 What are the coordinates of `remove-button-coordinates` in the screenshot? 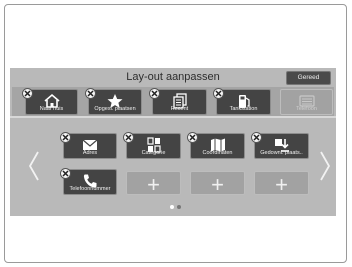 It's located at (192, 137).